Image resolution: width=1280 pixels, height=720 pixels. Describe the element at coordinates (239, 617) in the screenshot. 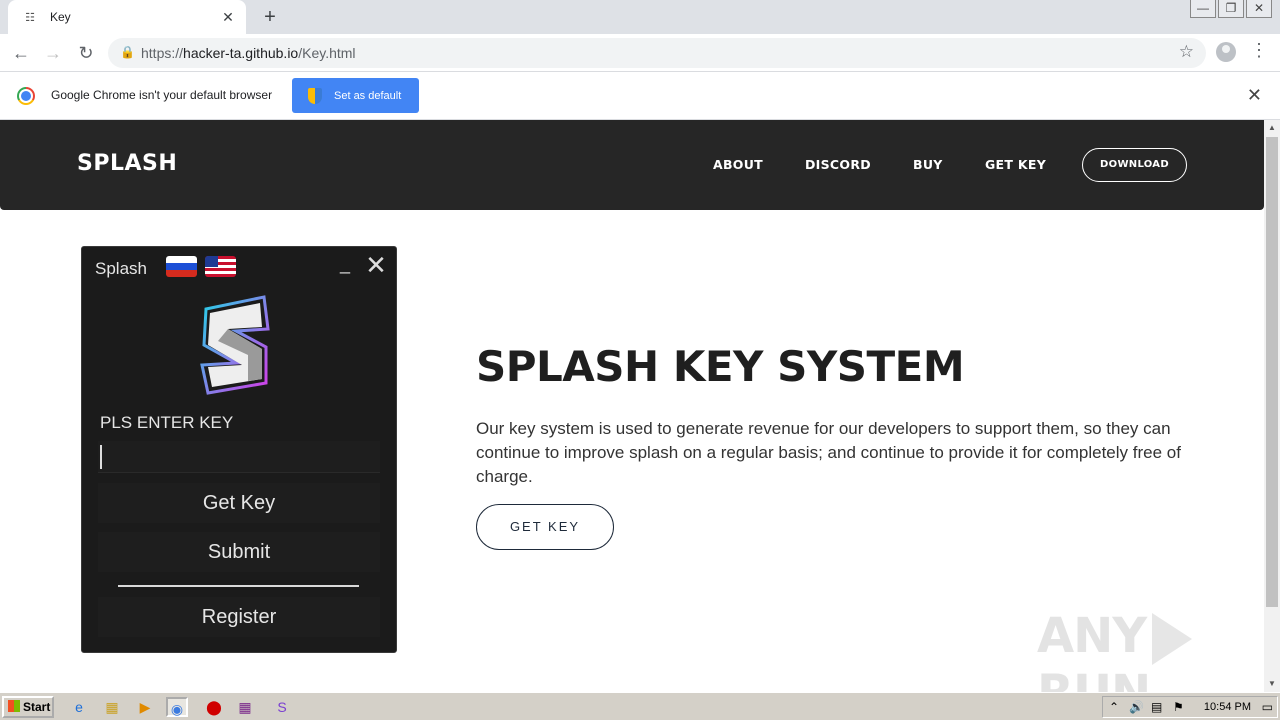

I see `app-register-button: Register` at that location.